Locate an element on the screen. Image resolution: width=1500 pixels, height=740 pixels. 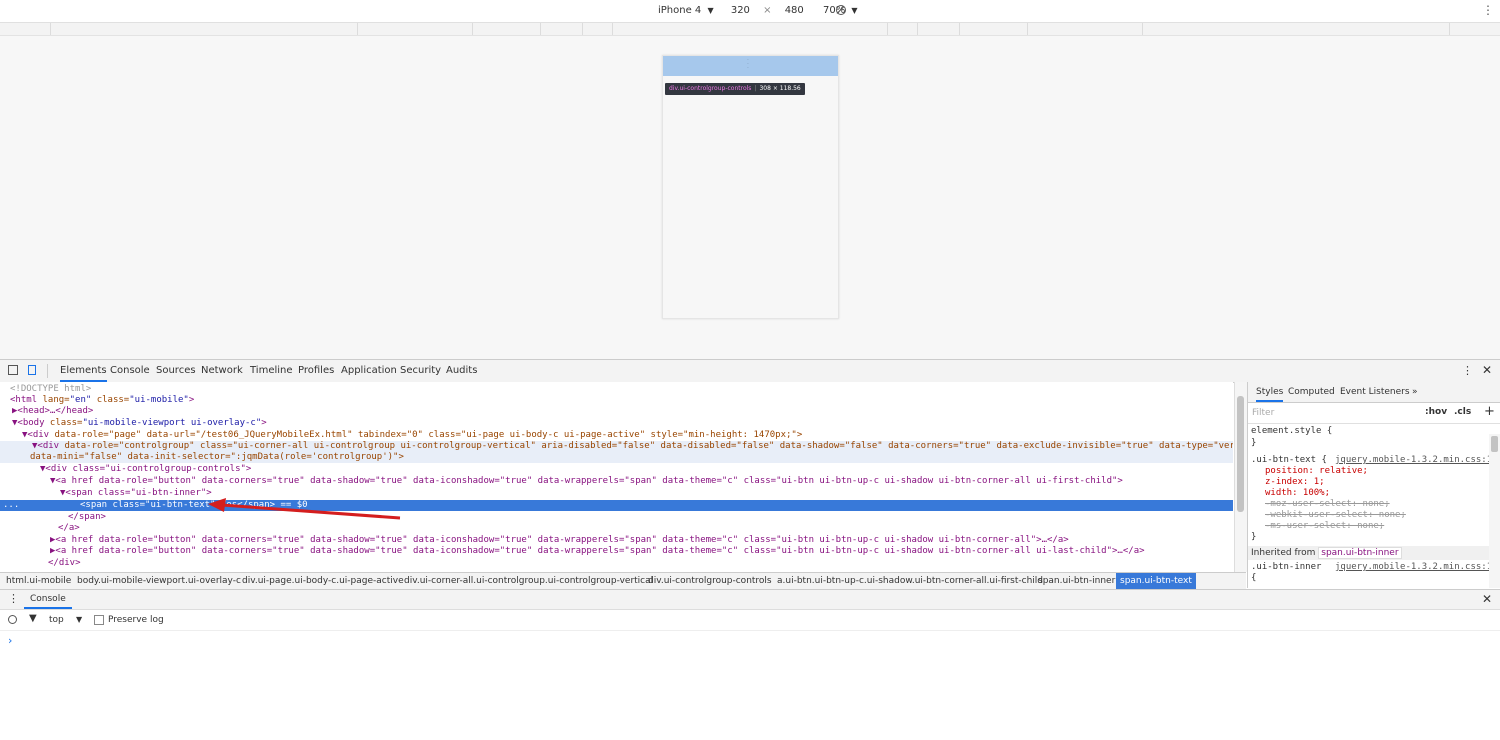
inspect-element-icon is located at coordinates (13, 370).